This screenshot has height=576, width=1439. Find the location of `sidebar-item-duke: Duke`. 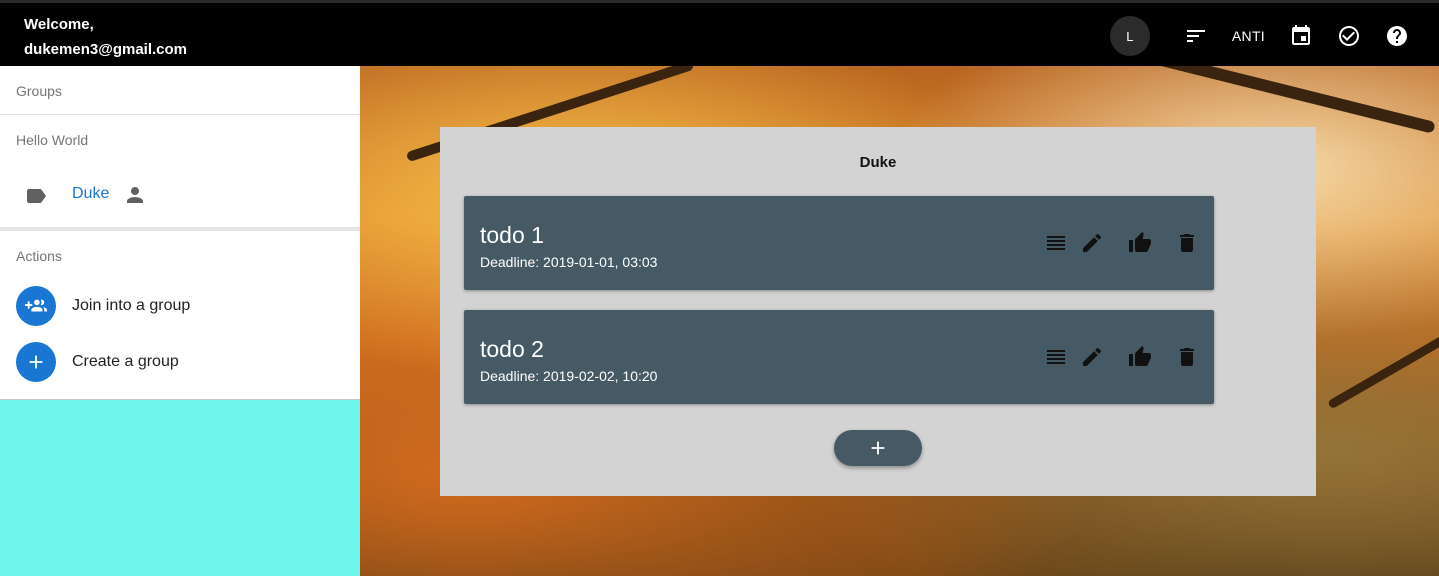

sidebar-item-duke: Duke is located at coordinates (180, 194).